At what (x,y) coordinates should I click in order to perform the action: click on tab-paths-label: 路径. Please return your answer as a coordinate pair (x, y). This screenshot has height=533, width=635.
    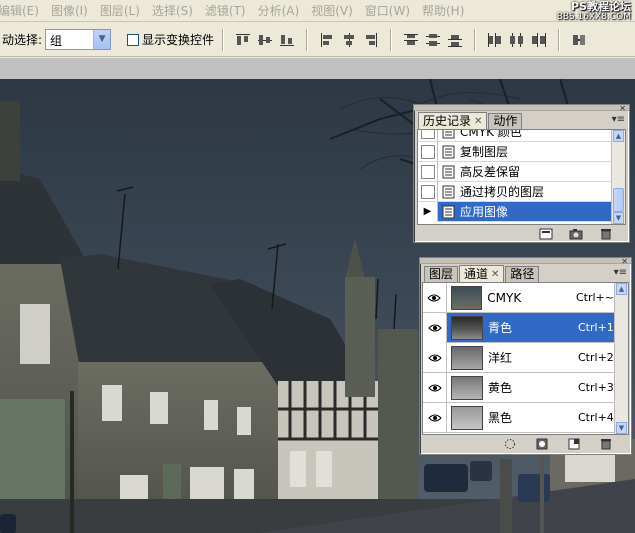
    Looking at the image, I should click on (522, 274).